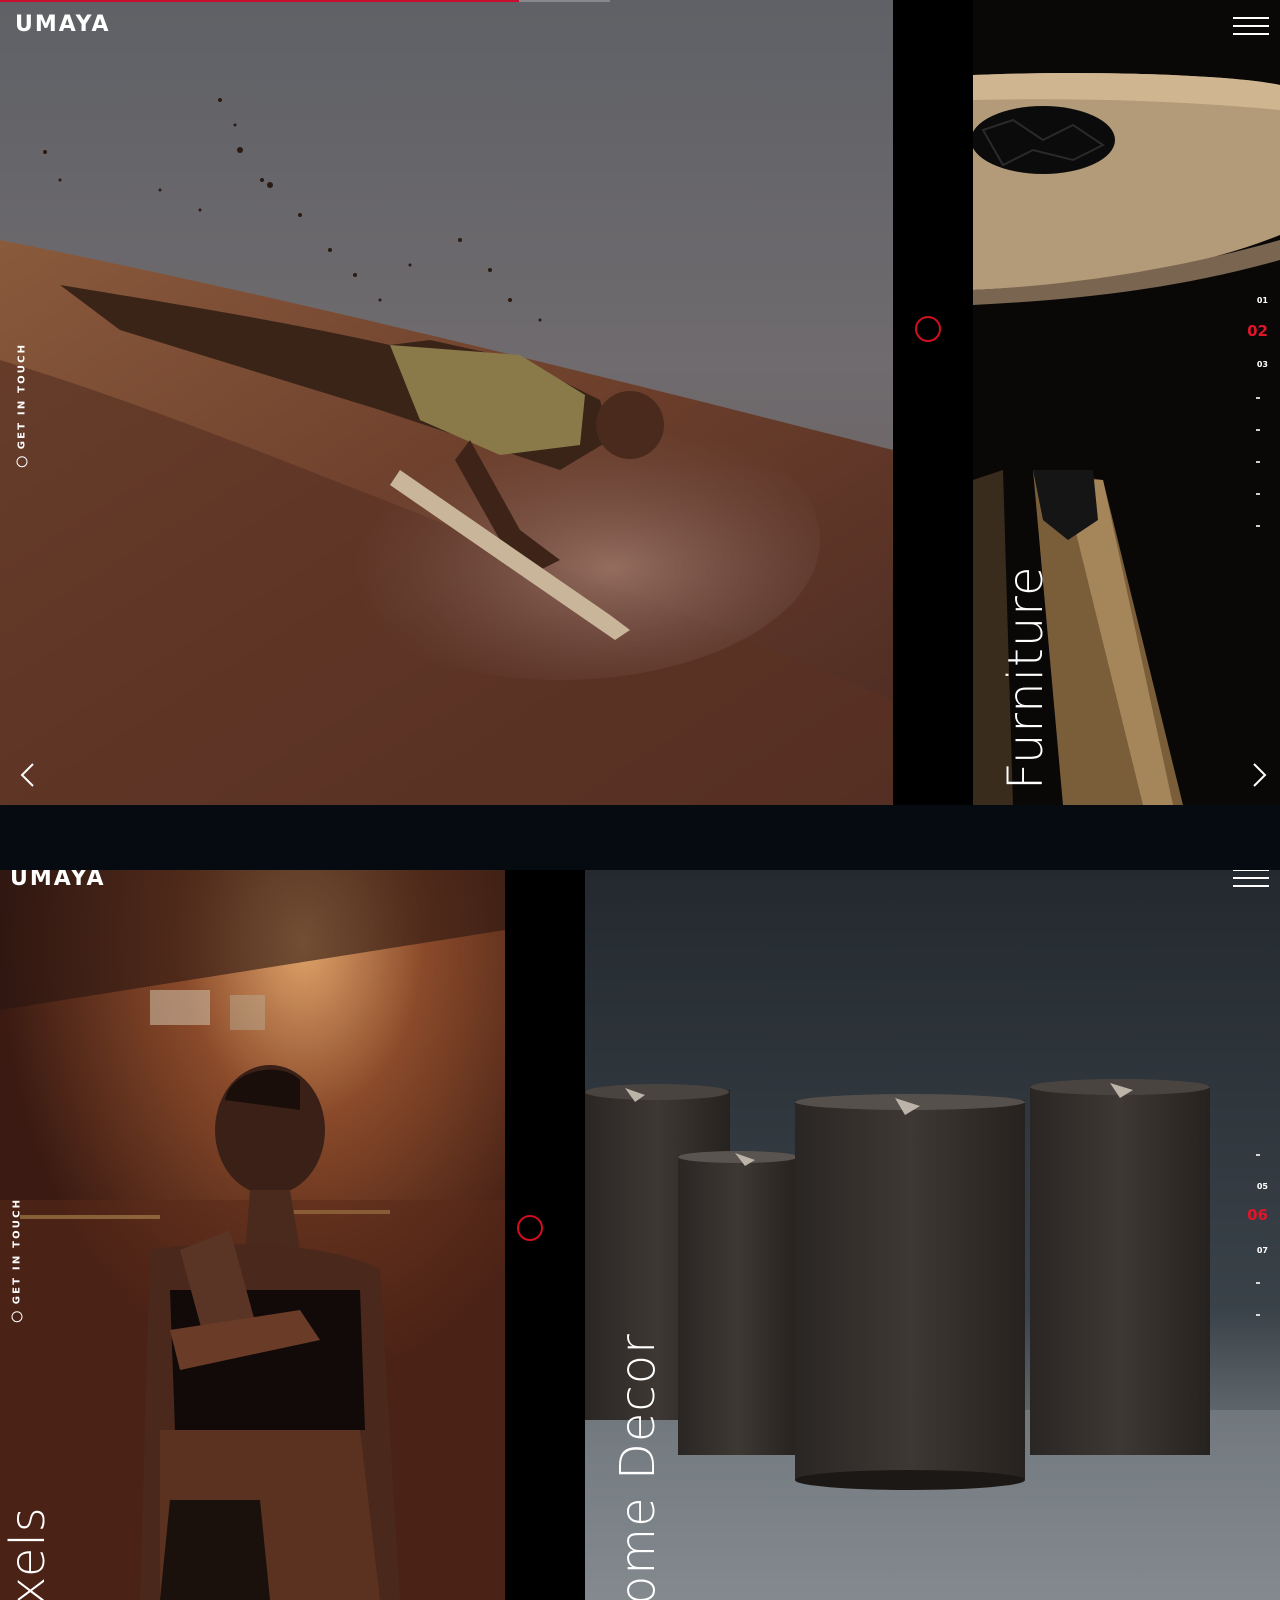 This screenshot has width=1280, height=1600. I want to click on slide-pager: 01 02 03, so click(1248, 415).